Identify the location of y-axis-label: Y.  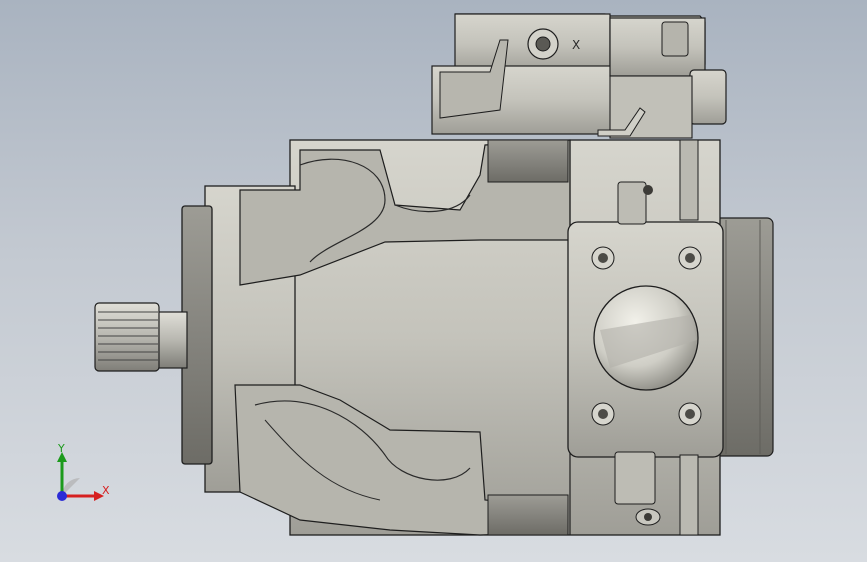
(61, 448).